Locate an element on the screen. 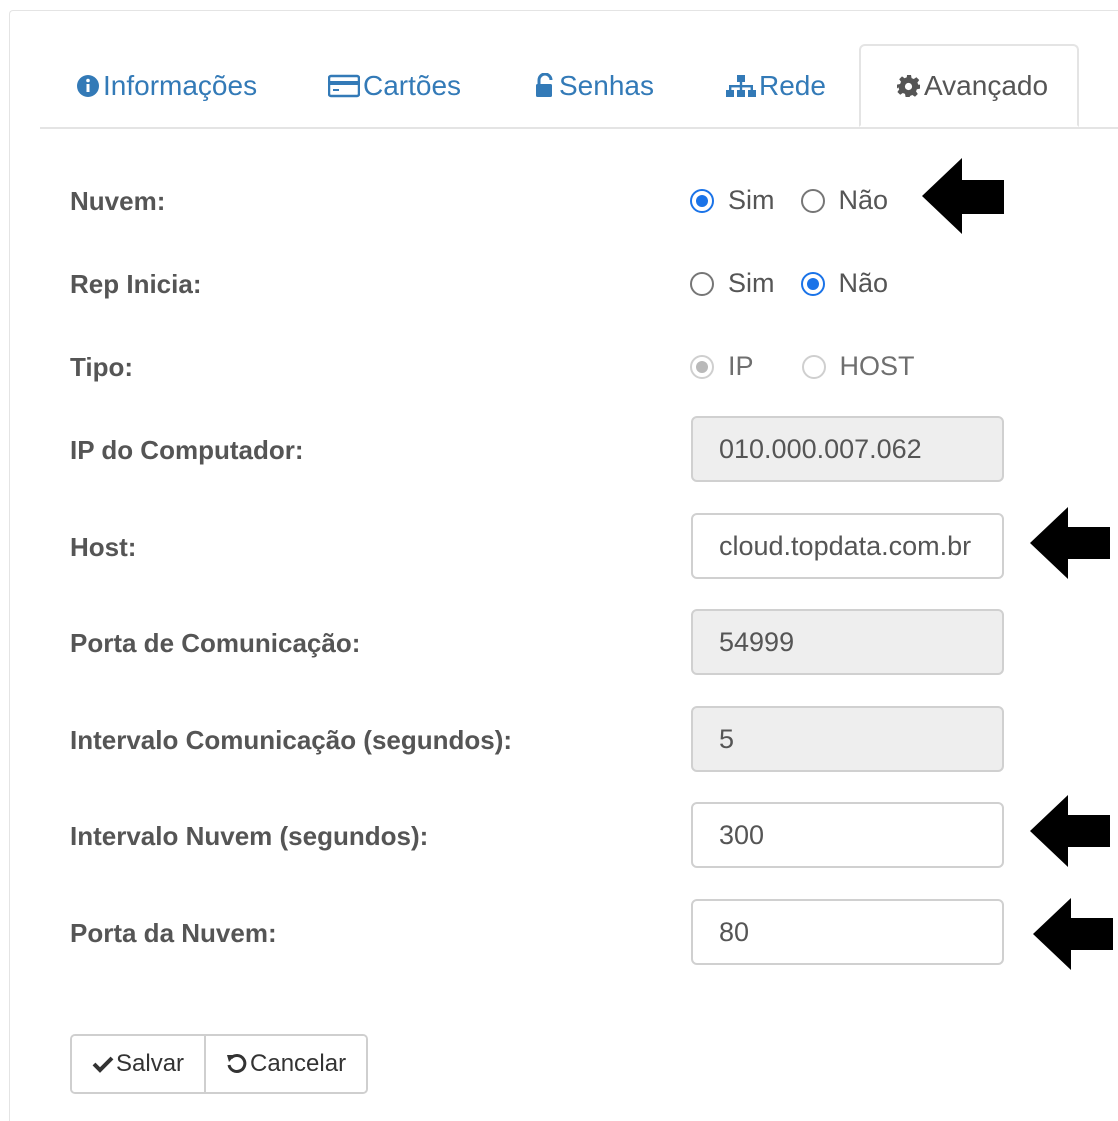  tab-cartoes: Cartões is located at coordinates (394, 85).